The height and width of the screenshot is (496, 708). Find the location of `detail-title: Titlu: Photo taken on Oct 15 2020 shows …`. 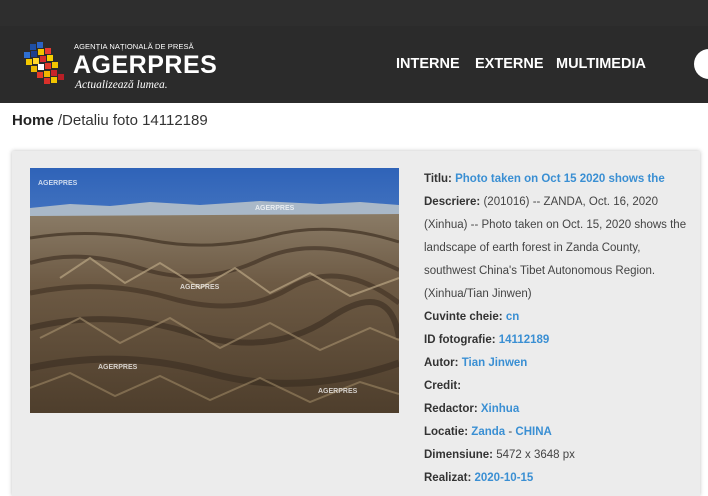

detail-title: Titlu: Photo taken on Oct 15 2020 shows … is located at coordinates (544, 179).